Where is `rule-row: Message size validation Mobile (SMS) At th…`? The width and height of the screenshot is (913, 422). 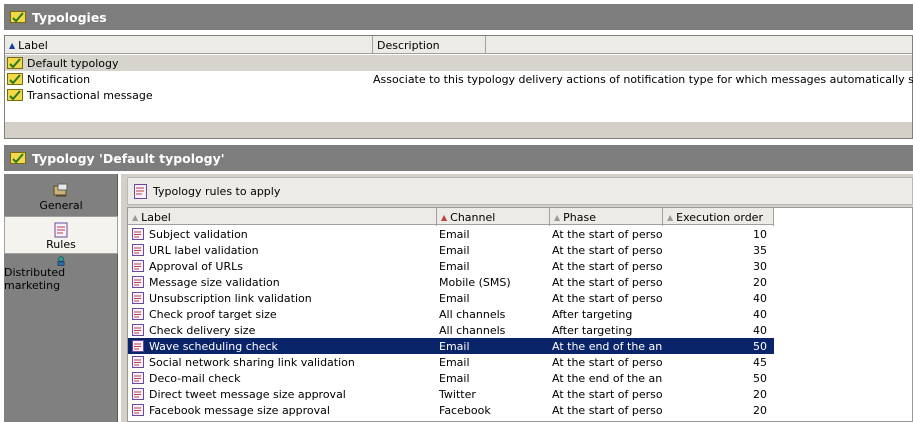 rule-row: Message size validation Mobile (SMS) At th… is located at coordinates (451, 282).